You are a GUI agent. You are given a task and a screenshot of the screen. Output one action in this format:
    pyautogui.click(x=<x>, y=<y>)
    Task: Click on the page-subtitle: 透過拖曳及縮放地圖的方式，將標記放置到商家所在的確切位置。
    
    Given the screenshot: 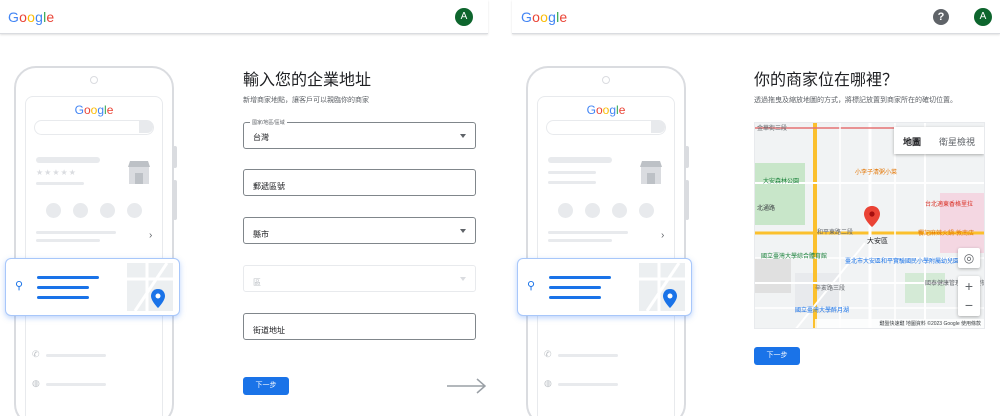 What is the action you would take?
    pyautogui.click(x=855, y=100)
    